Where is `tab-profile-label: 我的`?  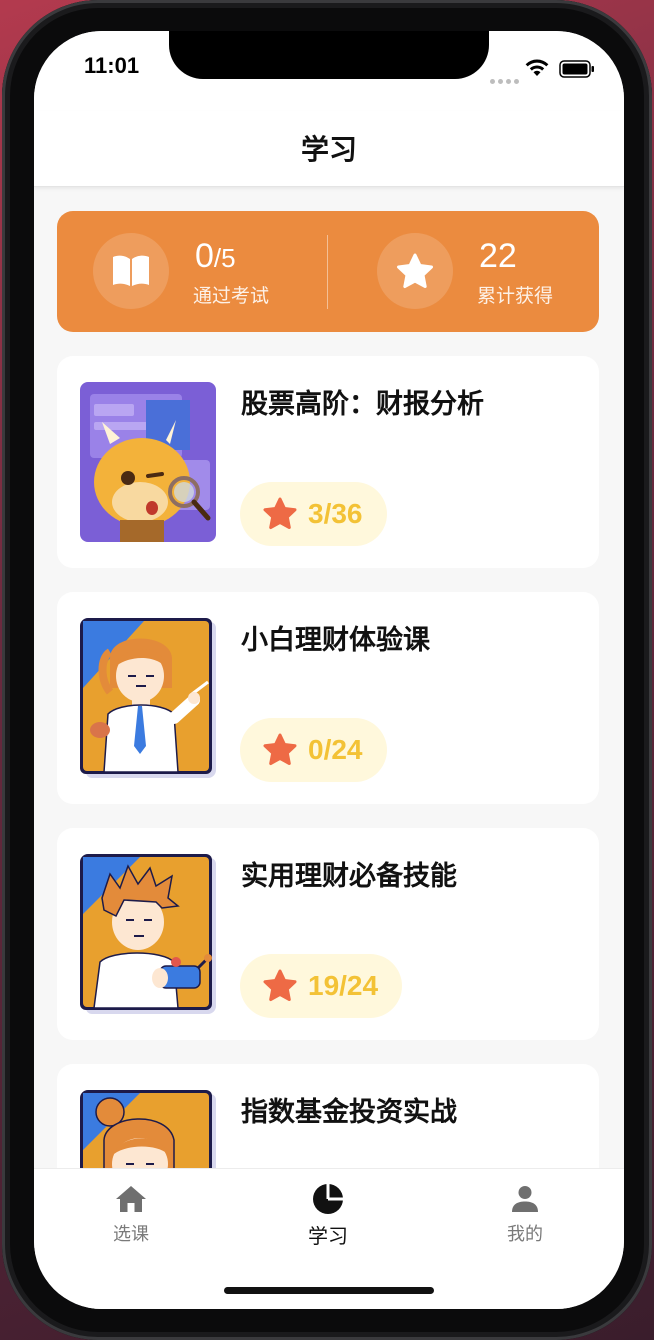 tab-profile-label: 我的 is located at coordinates (525, 1234).